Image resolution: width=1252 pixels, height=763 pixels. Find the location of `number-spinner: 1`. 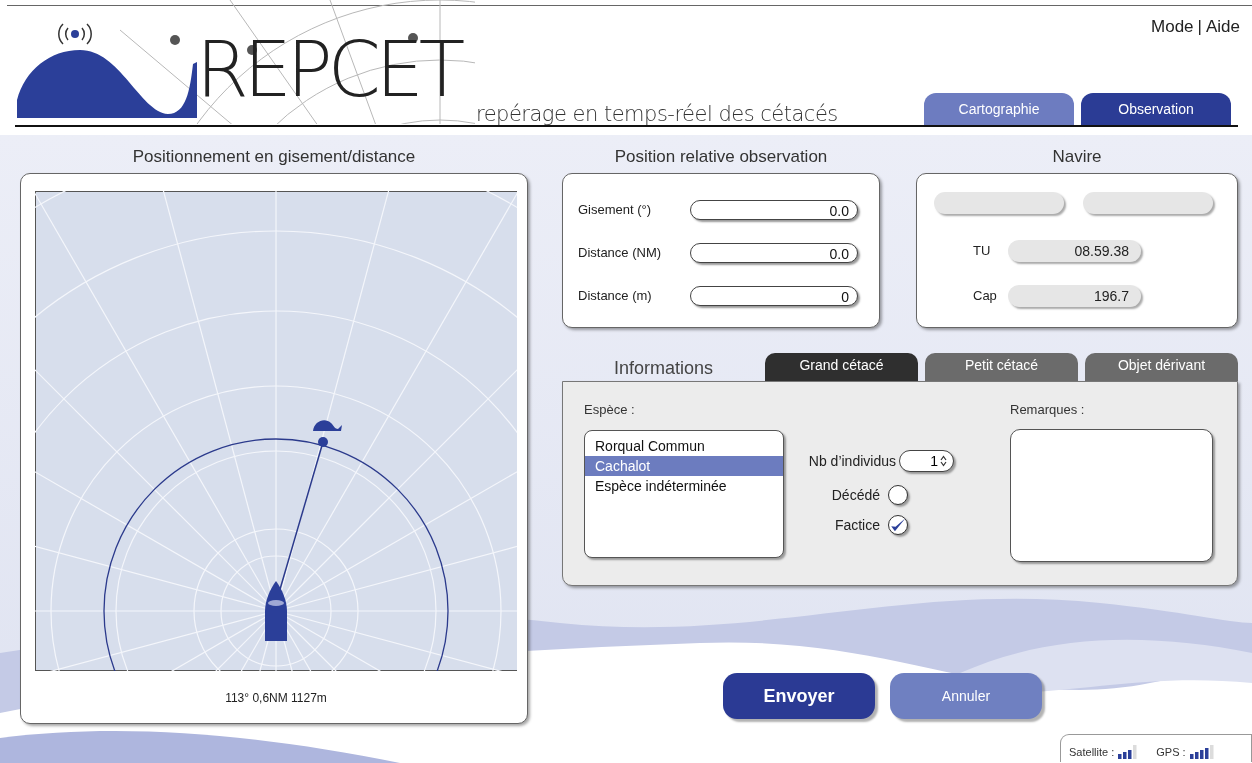

number-spinner: 1 is located at coordinates (926, 461).